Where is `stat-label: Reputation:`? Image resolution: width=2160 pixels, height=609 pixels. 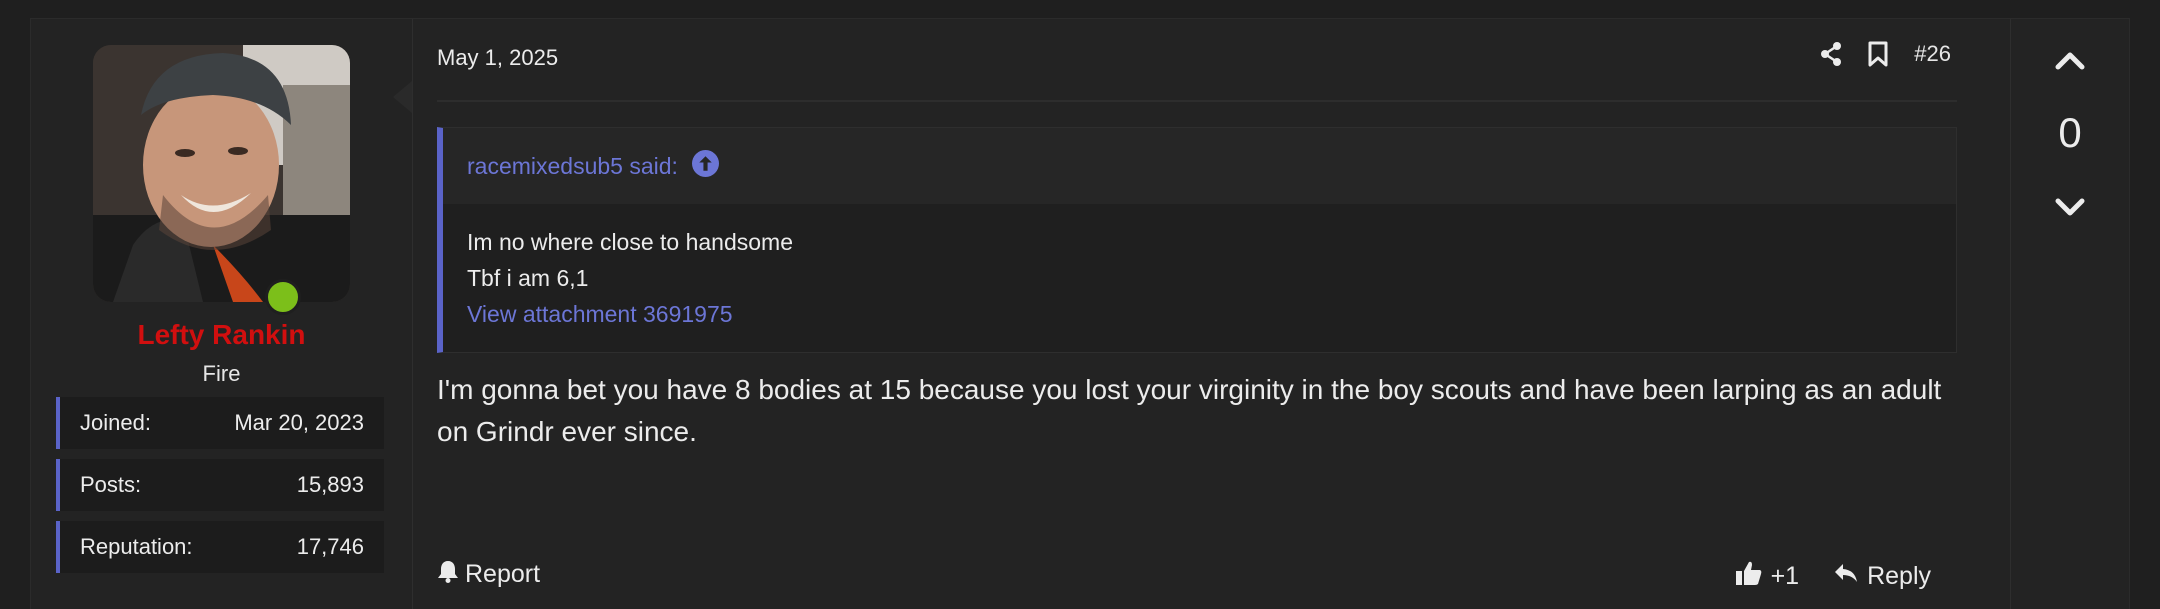
stat-label: Reputation: is located at coordinates (136, 546).